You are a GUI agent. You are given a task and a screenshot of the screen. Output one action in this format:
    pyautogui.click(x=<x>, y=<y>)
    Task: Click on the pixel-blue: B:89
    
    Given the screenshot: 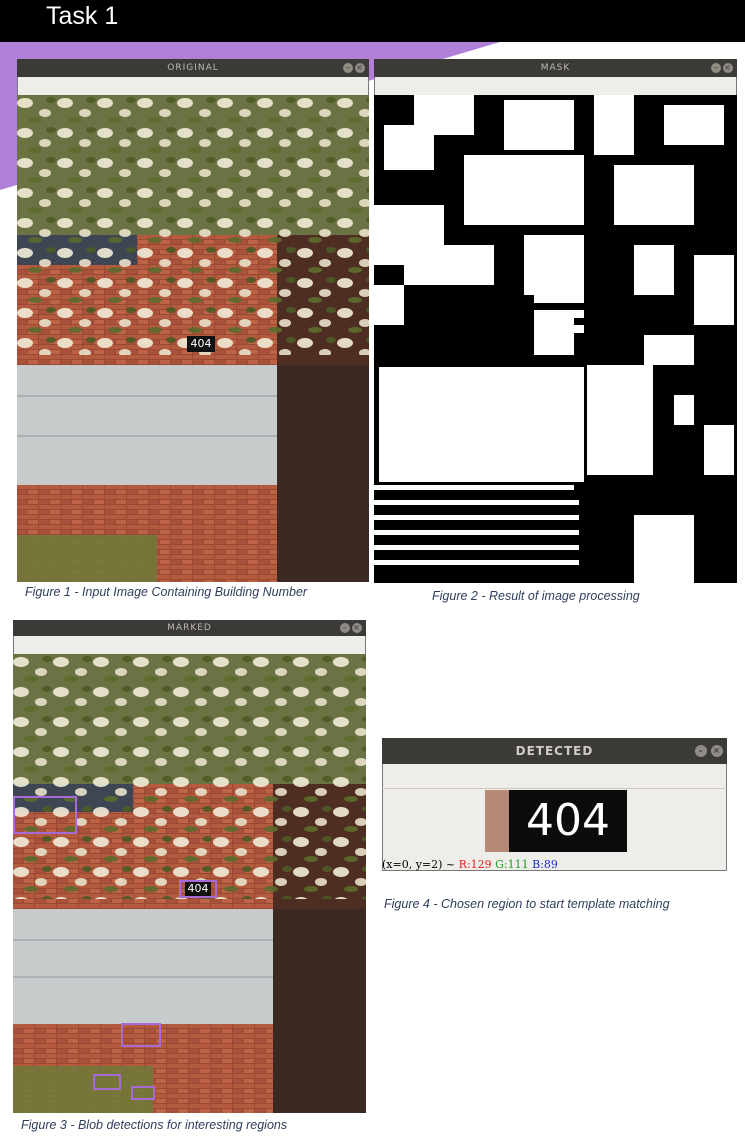 What is the action you would take?
    pyautogui.click(x=545, y=864)
    